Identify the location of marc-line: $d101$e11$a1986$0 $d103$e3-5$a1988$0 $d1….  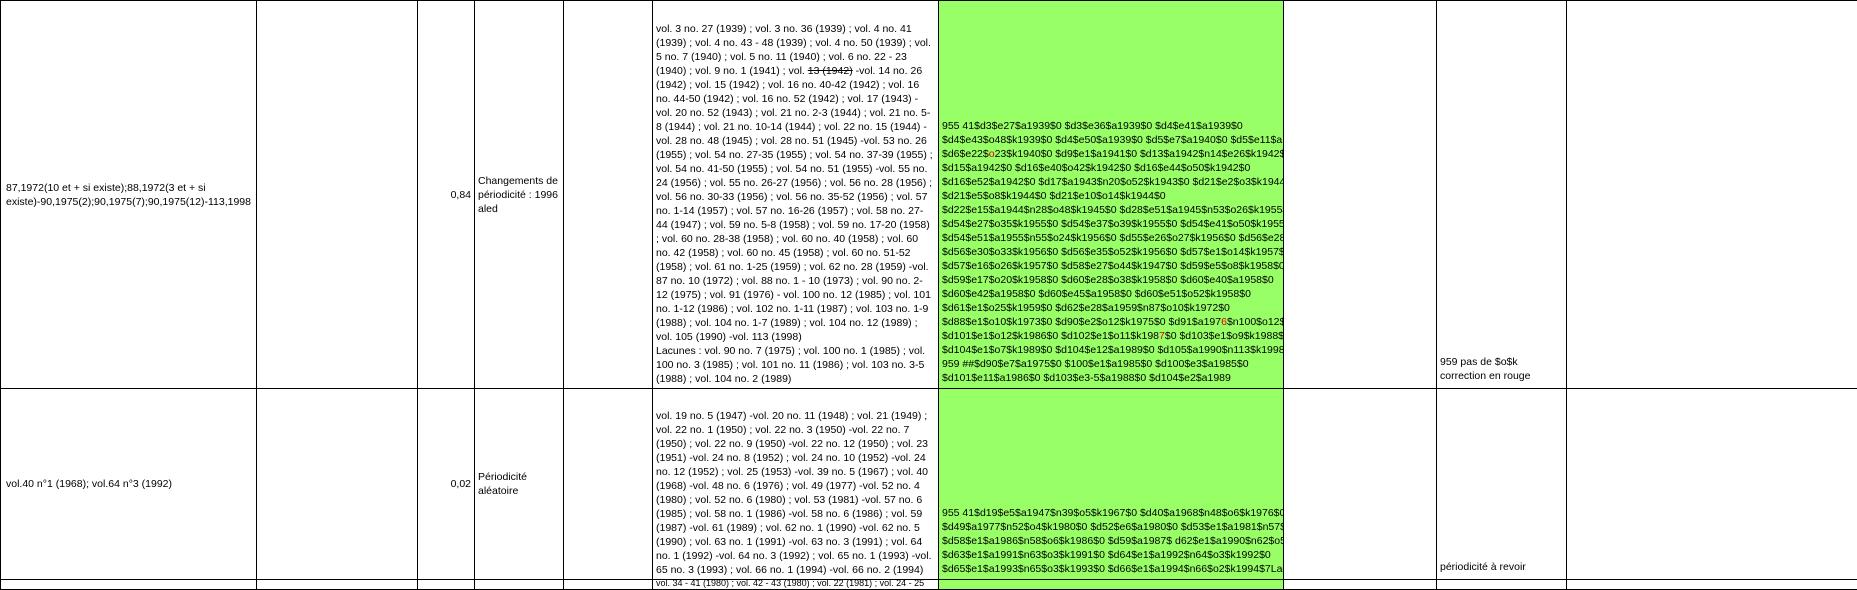
(1111, 378).